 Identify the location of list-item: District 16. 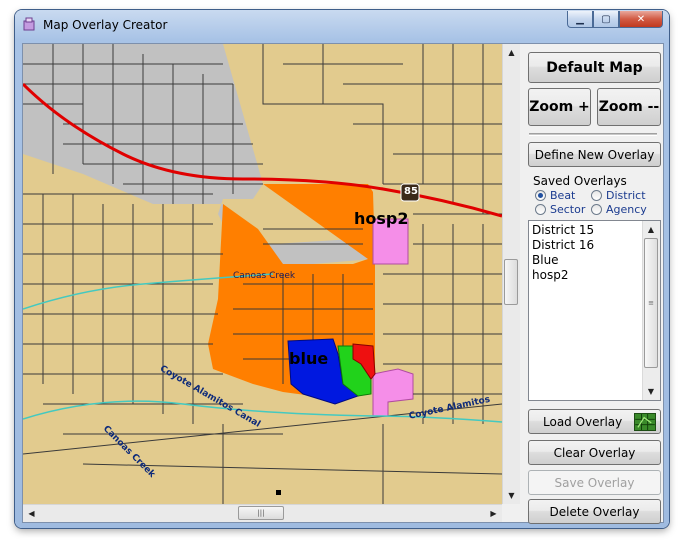
(594, 245).